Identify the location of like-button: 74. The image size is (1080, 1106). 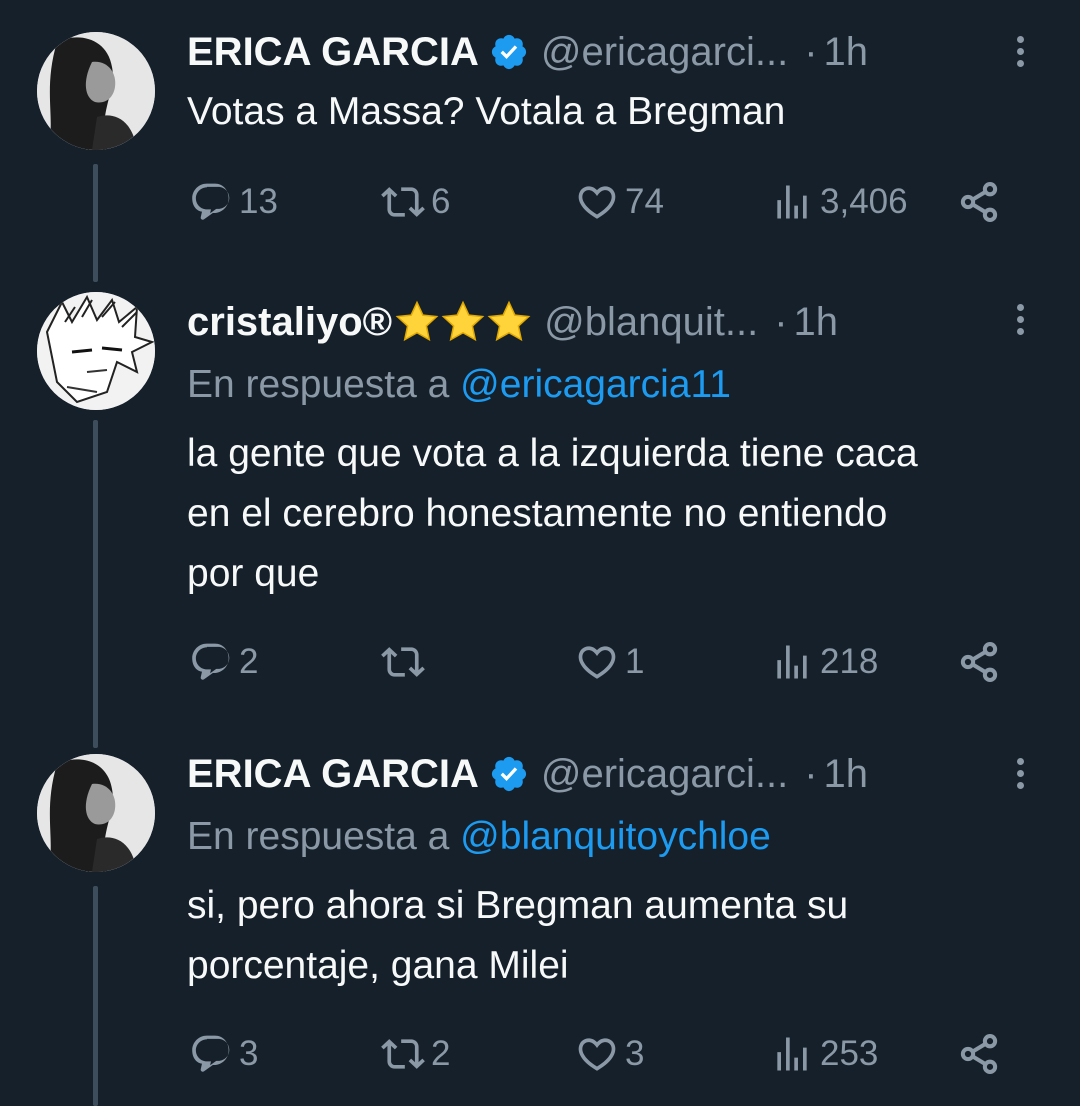
(619, 202).